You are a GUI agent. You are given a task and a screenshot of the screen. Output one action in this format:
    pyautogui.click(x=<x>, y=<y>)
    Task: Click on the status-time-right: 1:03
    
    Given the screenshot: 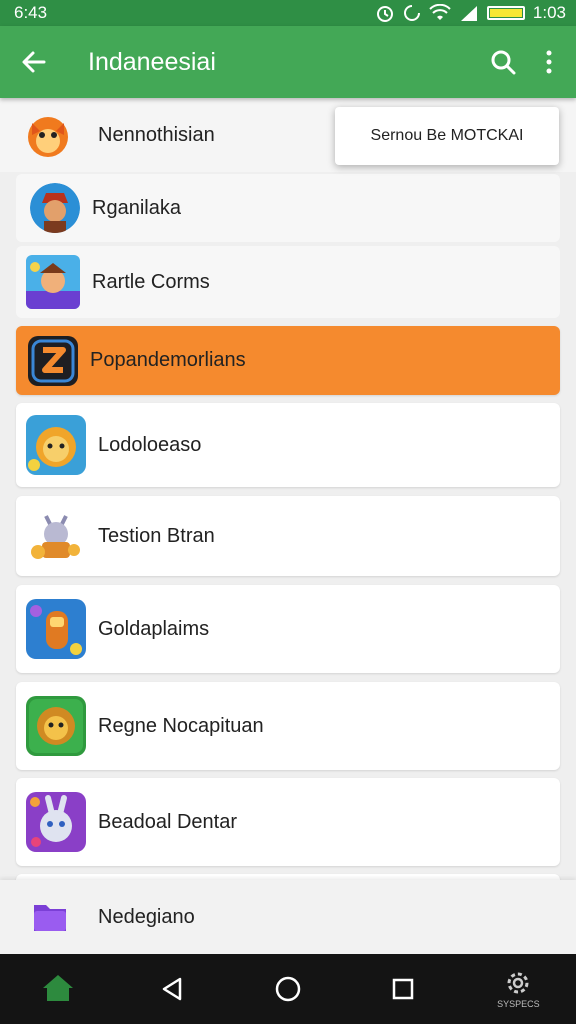 What is the action you would take?
    pyautogui.click(x=549, y=12)
    